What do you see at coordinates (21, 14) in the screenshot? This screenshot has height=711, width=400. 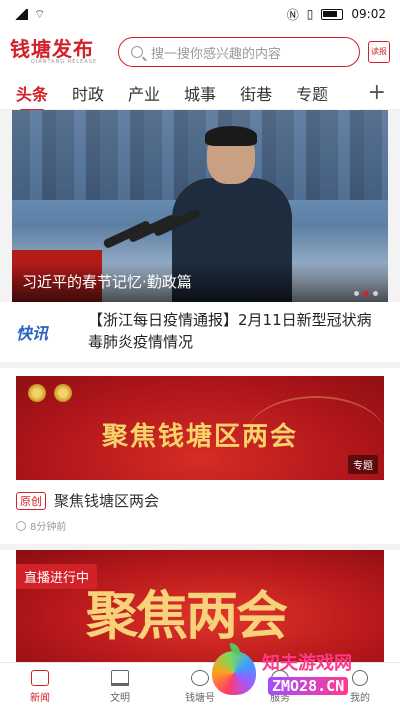 I see `signal-icon` at bounding box center [21, 14].